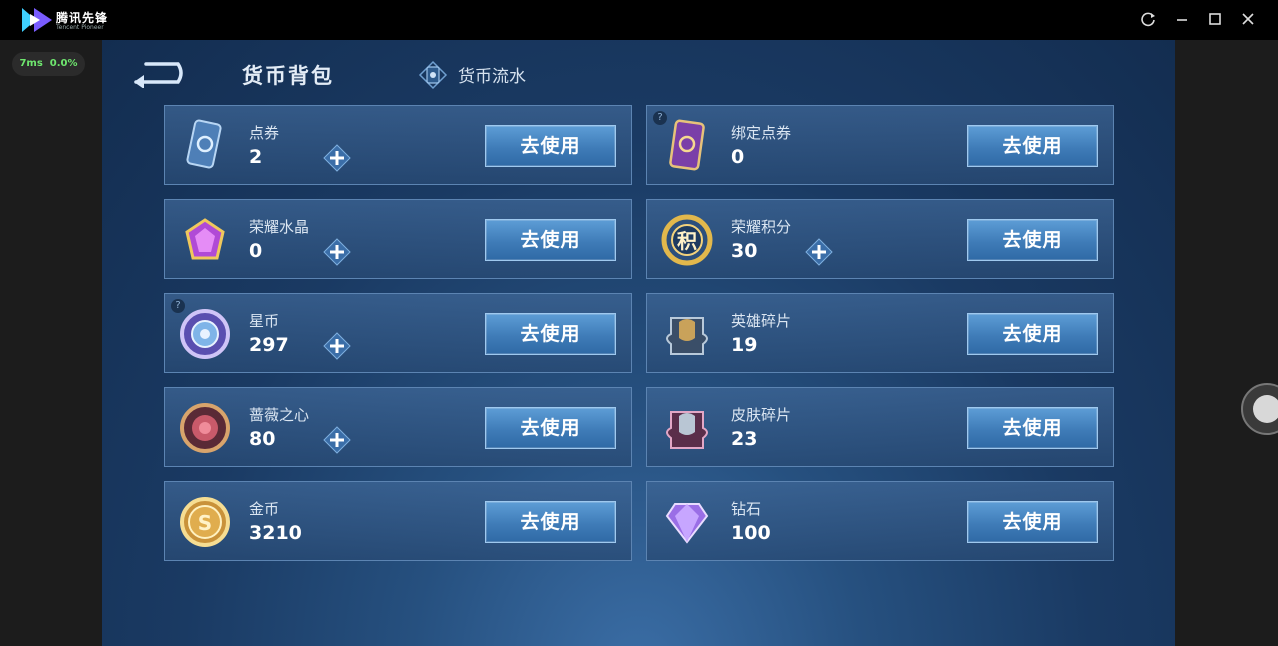 The width and height of the screenshot is (1278, 646). What do you see at coordinates (761, 133) in the screenshot?
I see `currency-name: 绑定点券` at bounding box center [761, 133].